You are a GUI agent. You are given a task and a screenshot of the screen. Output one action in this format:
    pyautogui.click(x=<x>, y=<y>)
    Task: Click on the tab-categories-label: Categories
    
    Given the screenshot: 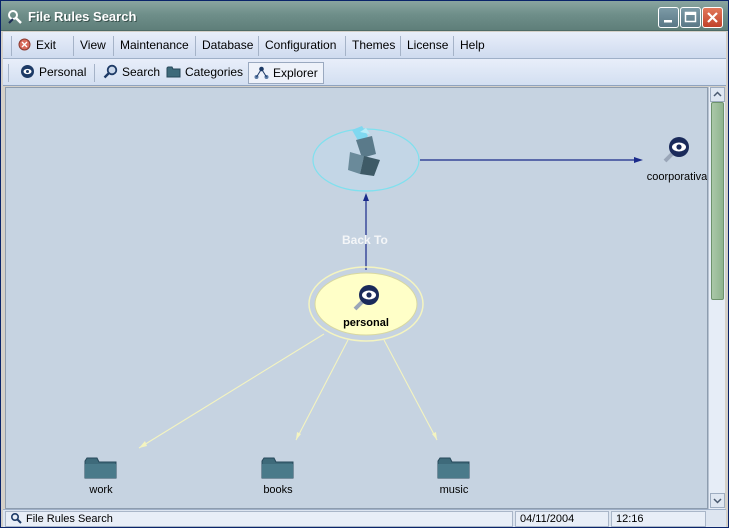 What is the action you would take?
    pyautogui.click(x=214, y=72)
    